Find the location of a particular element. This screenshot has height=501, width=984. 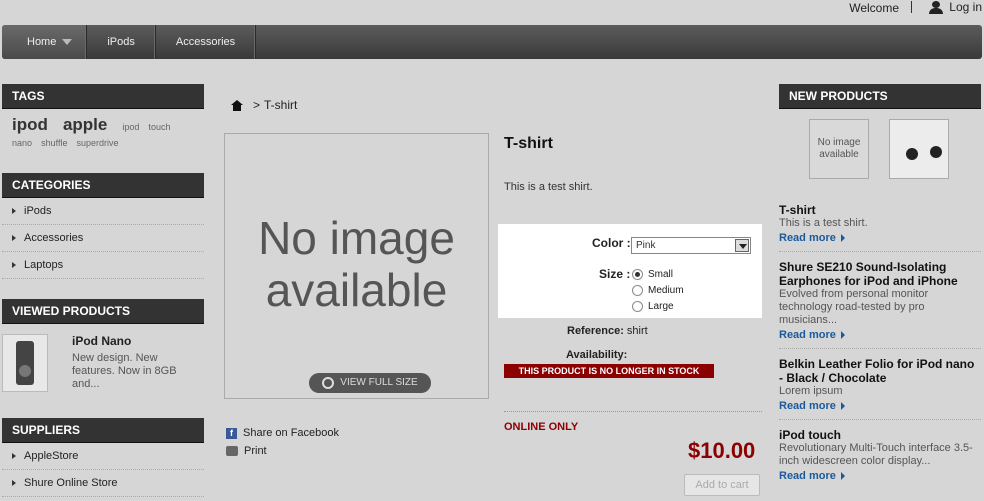

product-description: This is a test shirt. is located at coordinates (548, 187).